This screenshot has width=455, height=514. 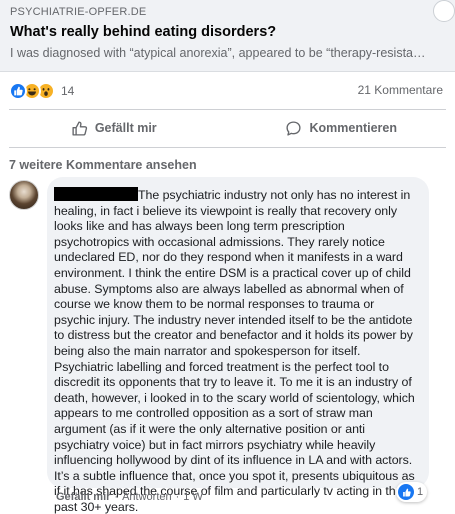 What do you see at coordinates (24, 195) in the screenshot?
I see `avatar` at bounding box center [24, 195].